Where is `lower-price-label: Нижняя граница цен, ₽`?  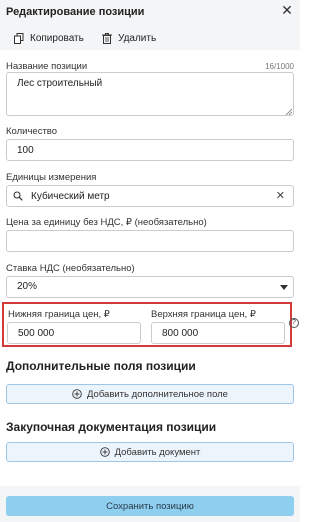 lower-price-label: Нижняя граница цен, ₽ is located at coordinates (59, 314).